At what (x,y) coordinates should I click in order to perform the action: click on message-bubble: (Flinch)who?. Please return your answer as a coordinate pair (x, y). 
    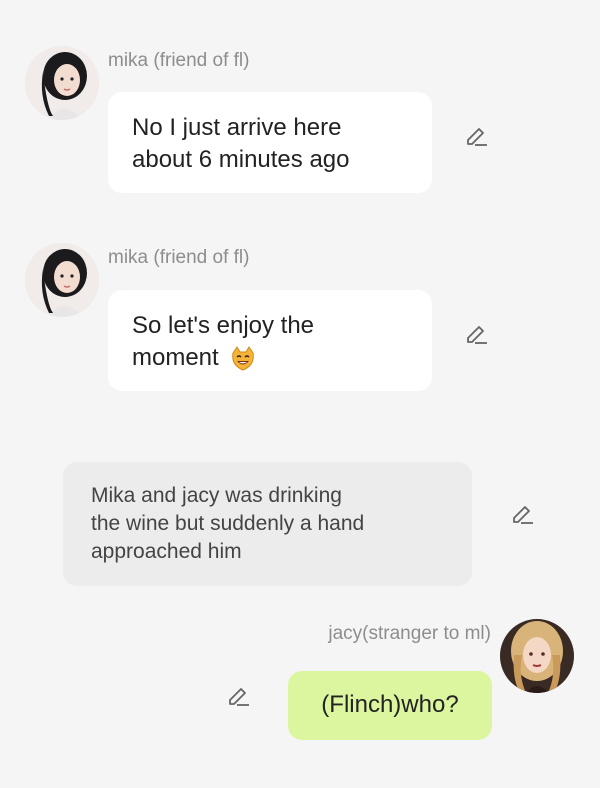
    Looking at the image, I should click on (390, 705).